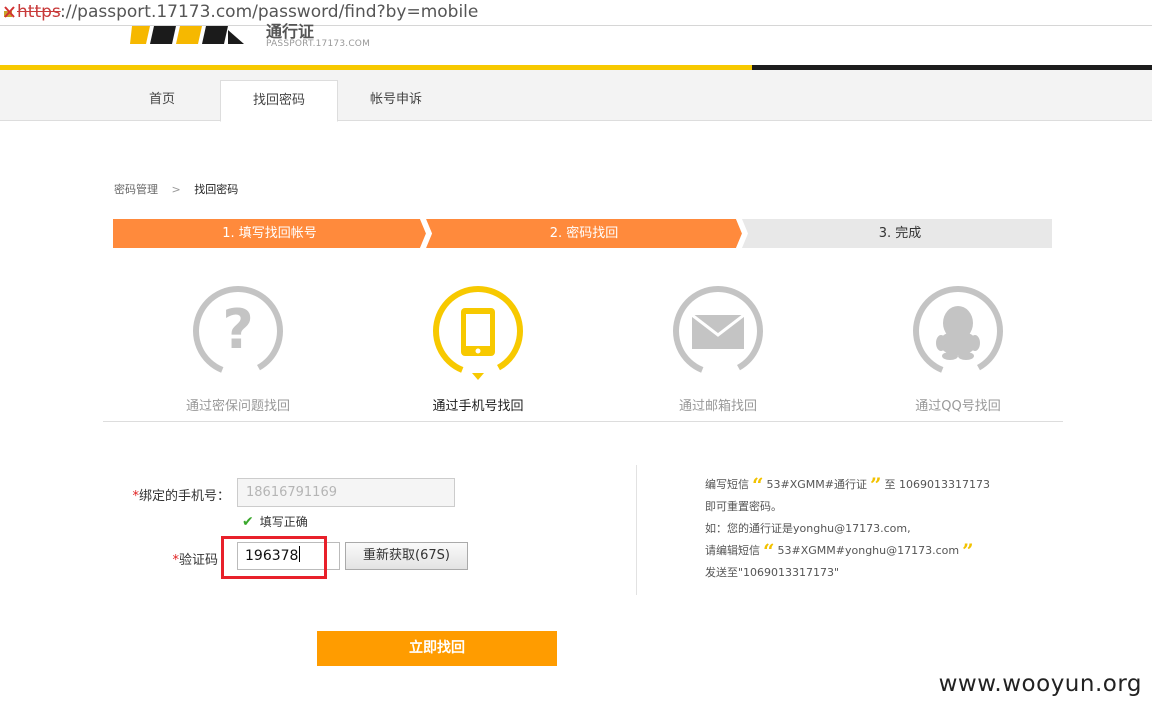  I want to click on logo-subtitle: PASSPORT.17173.COM, so click(318, 44).